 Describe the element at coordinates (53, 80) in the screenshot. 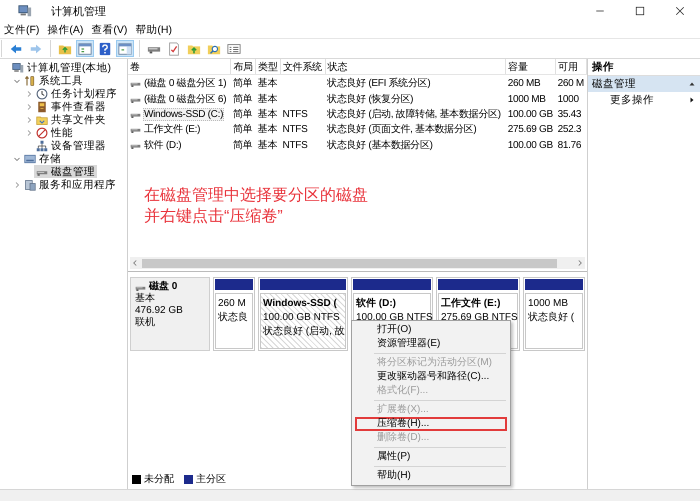

I see `tree-item: 系统工具` at that location.